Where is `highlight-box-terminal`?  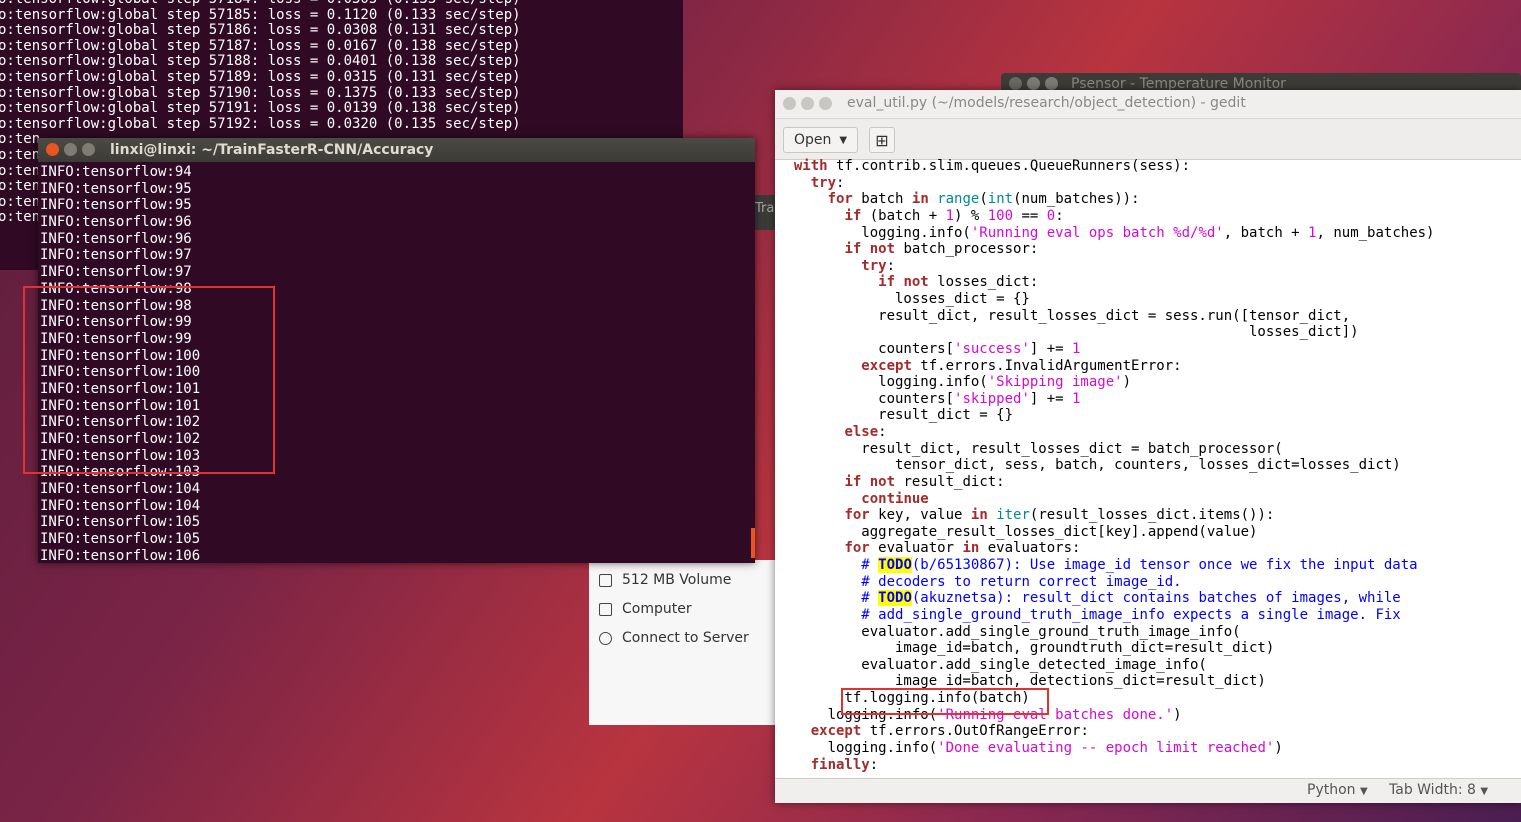 highlight-box-terminal is located at coordinates (149, 380).